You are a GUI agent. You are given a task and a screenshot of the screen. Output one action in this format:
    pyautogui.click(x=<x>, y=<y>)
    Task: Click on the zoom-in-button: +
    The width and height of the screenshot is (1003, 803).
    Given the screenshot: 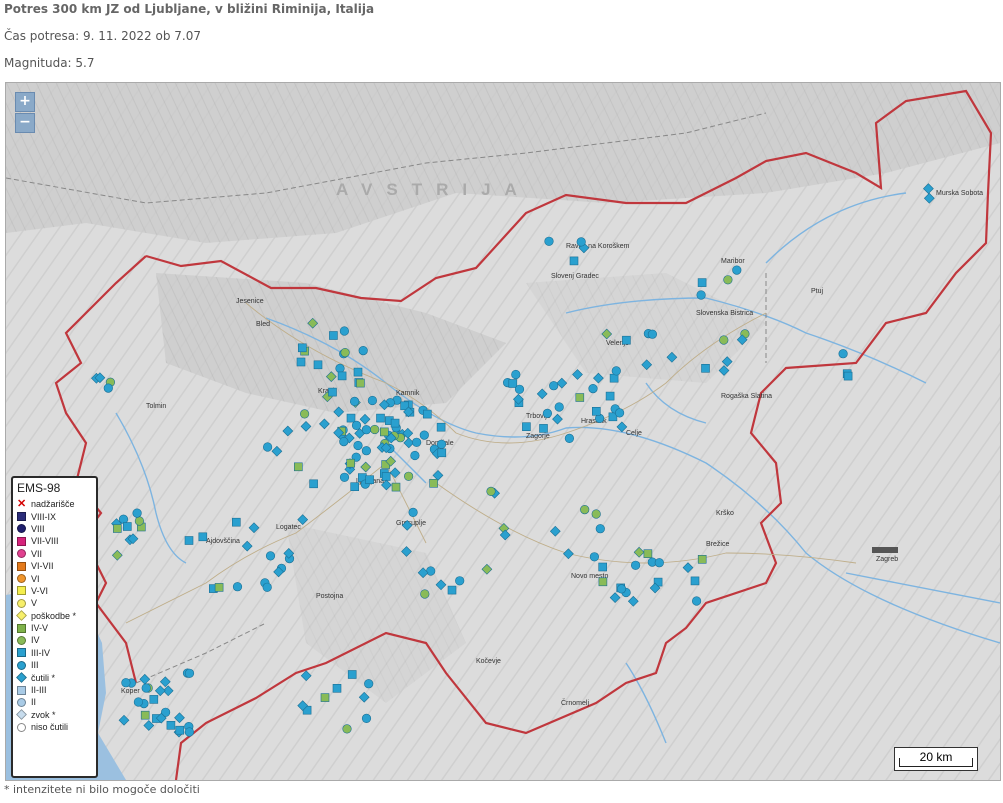 What is the action you would take?
    pyautogui.click(x=25, y=102)
    